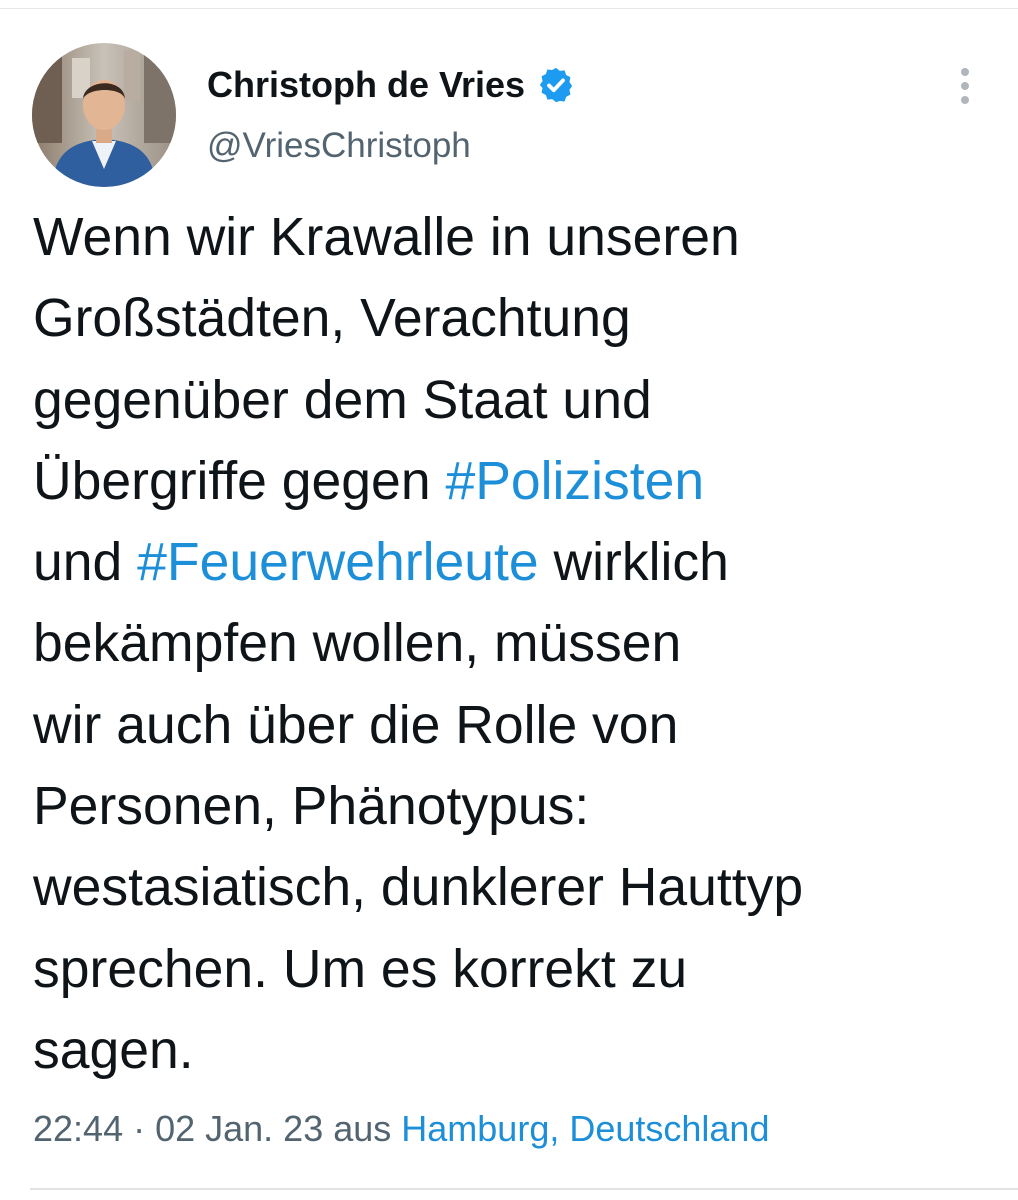  What do you see at coordinates (239, 1128) in the screenshot?
I see `tweet-date: 02 Jan. 23` at bounding box center [239, 1128].